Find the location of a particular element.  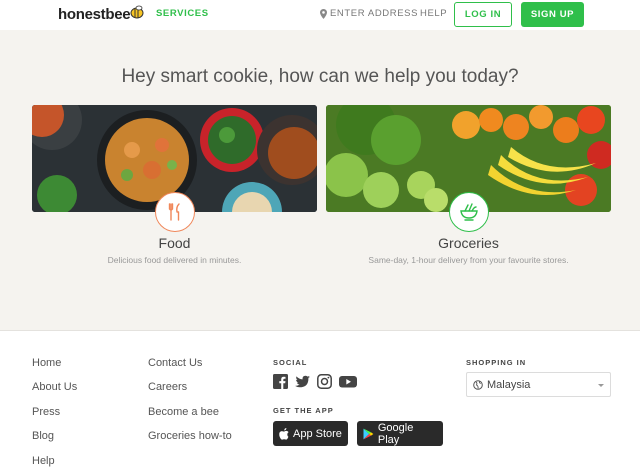

footer-link-groceries-how-to: Groceries how-to is located at coordinates (190, 436).